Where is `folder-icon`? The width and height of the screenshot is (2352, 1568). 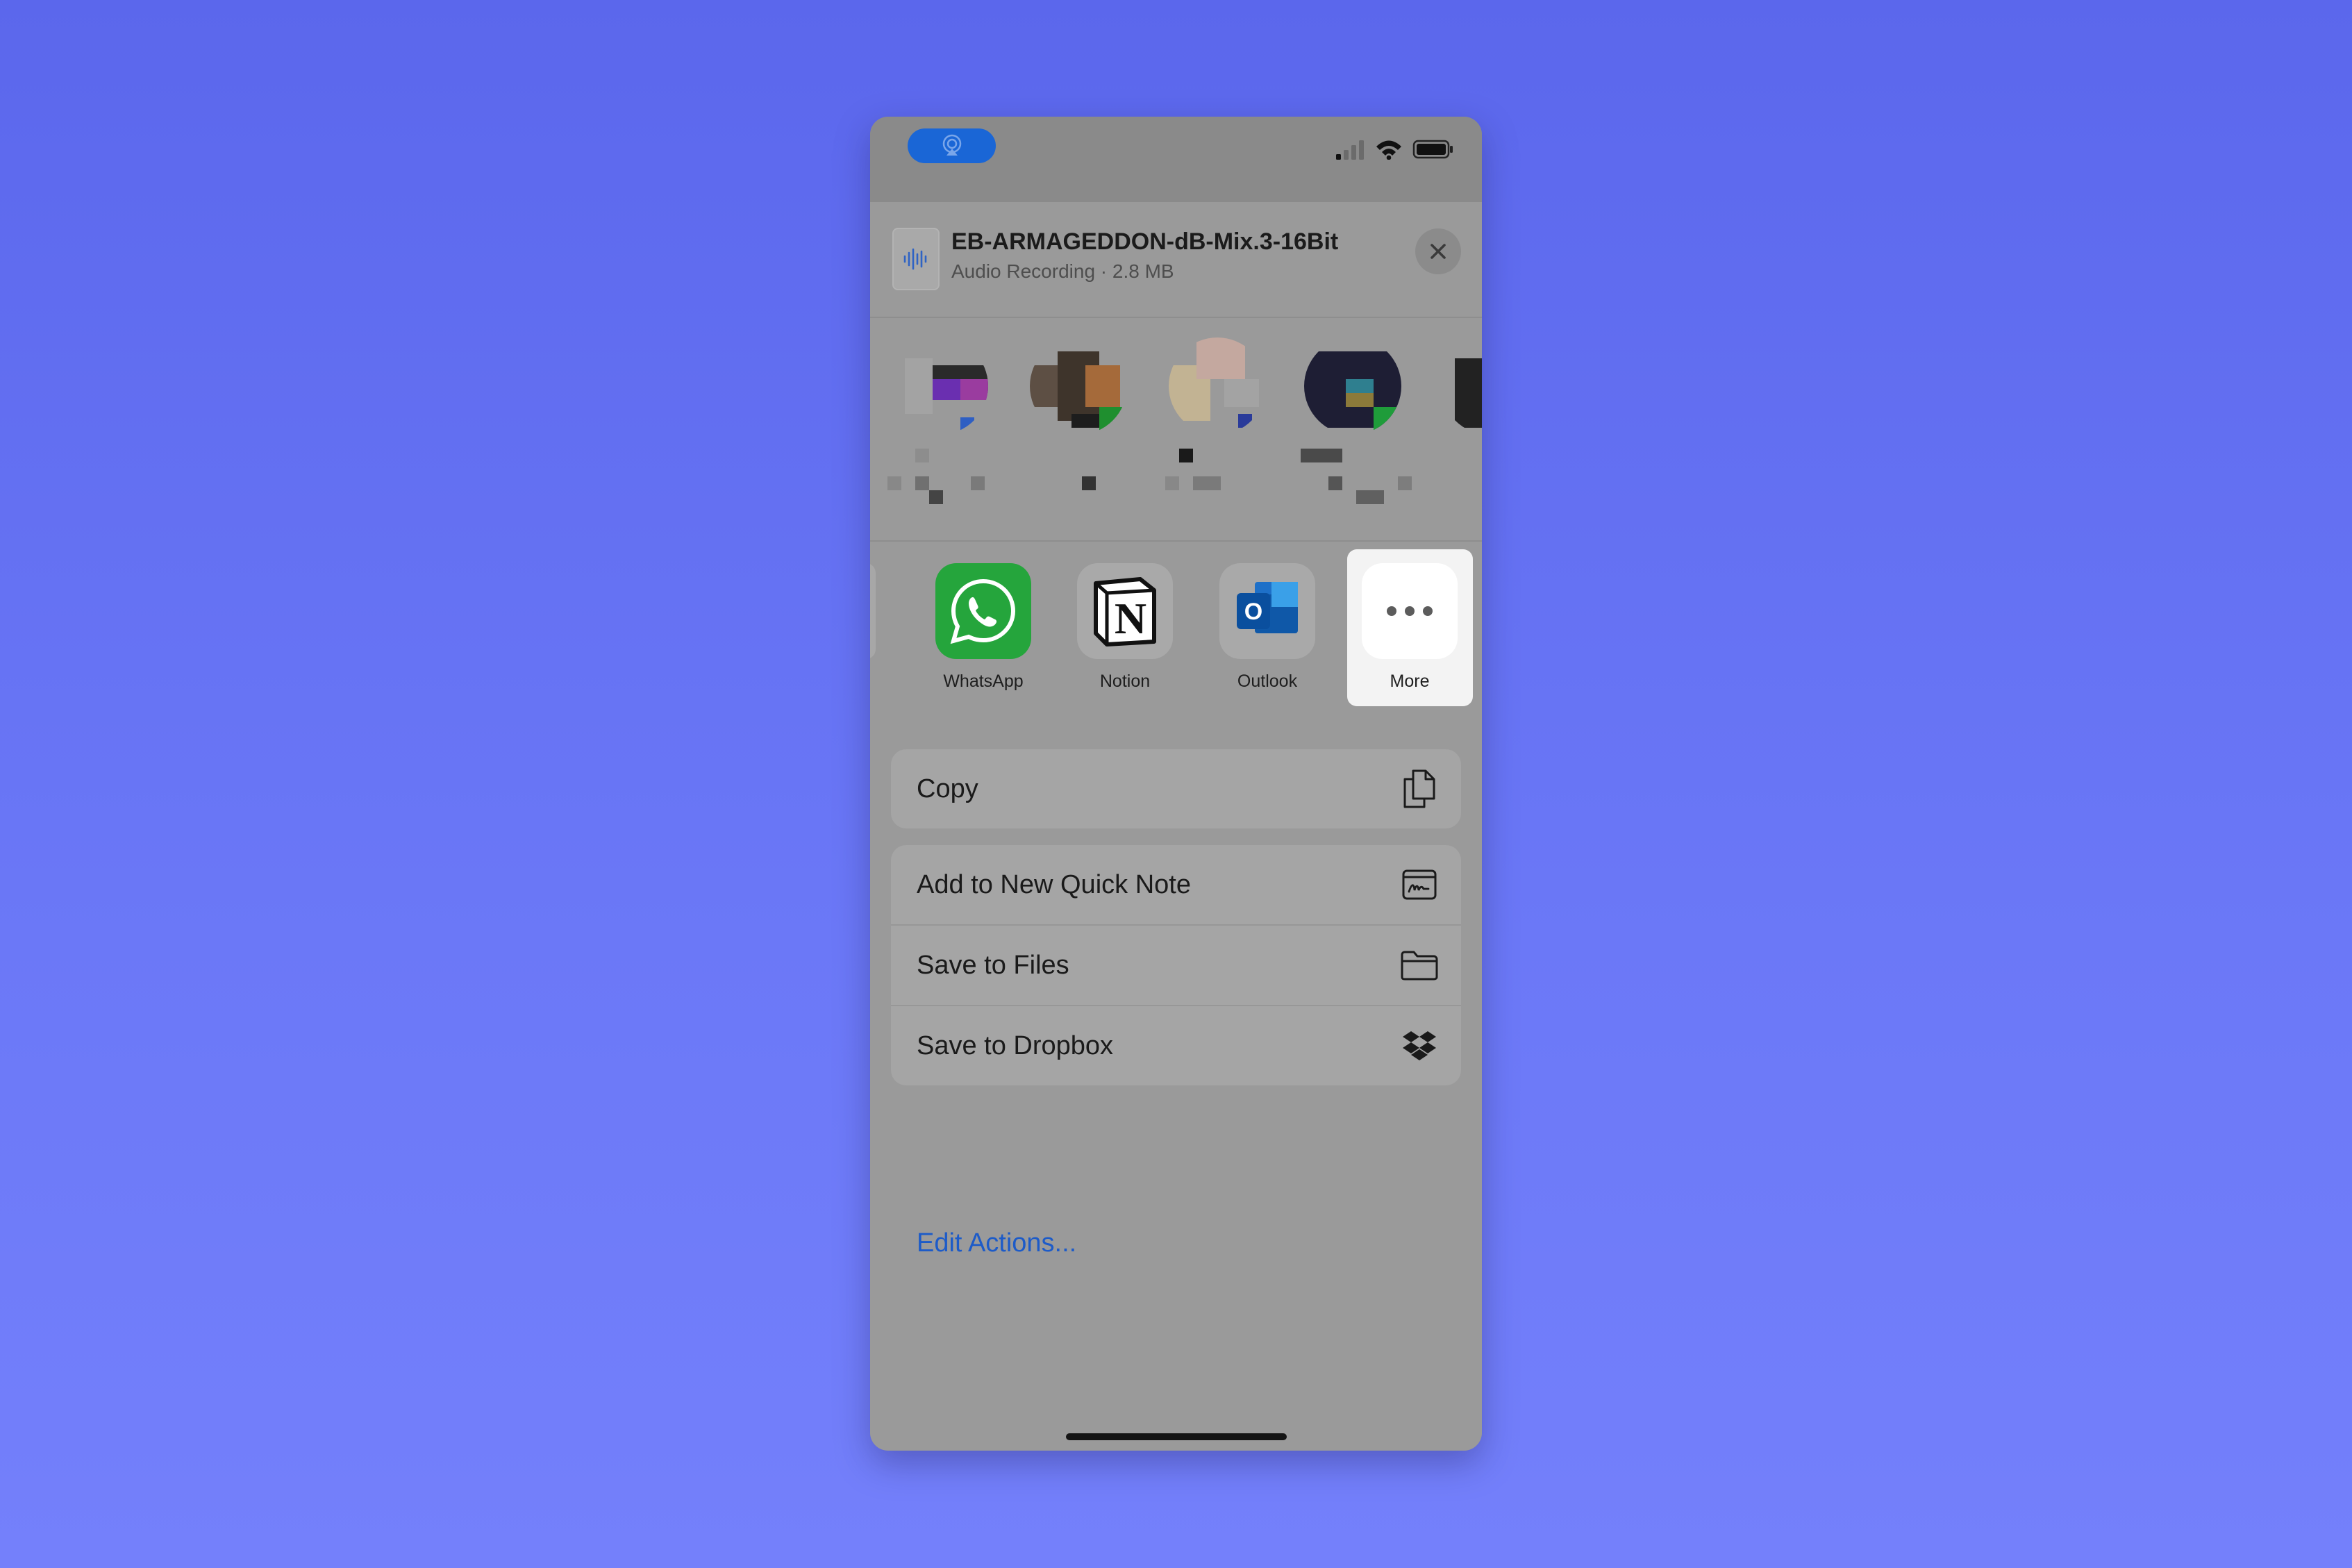
folder-icon is located at coordinates (1420, 965).